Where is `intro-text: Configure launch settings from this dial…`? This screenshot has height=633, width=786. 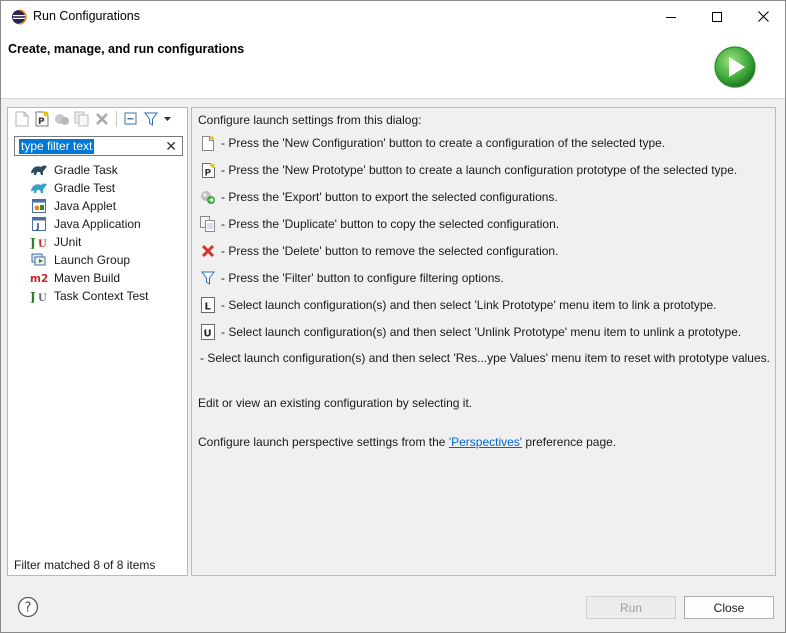
intro-text: Configure launch settings from this dial… is located at coordinates (310, 120).